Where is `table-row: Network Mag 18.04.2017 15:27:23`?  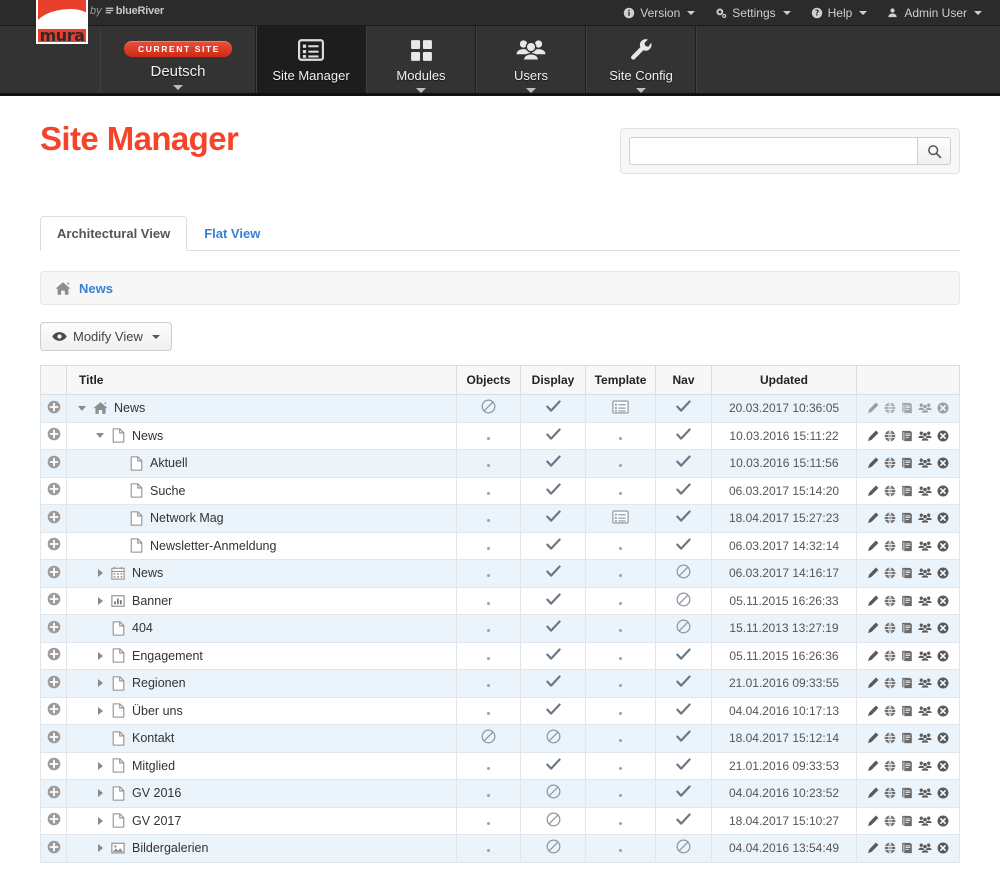 table-row: Network Mag 18.04.2017 15:27:23 is located at coordinates (500, 518).